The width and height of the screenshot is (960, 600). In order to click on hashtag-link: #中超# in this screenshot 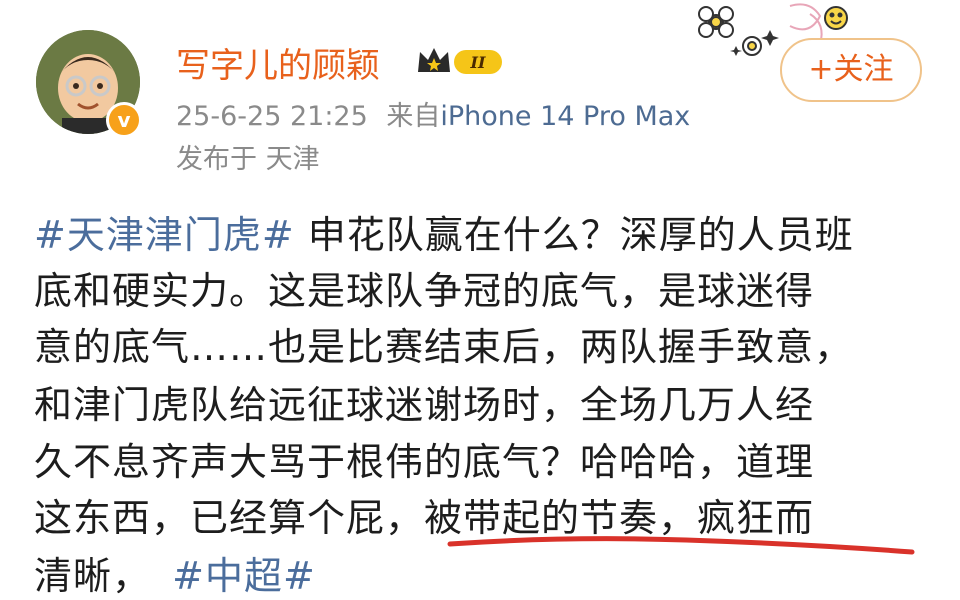, I will do `click(244, 576)`.